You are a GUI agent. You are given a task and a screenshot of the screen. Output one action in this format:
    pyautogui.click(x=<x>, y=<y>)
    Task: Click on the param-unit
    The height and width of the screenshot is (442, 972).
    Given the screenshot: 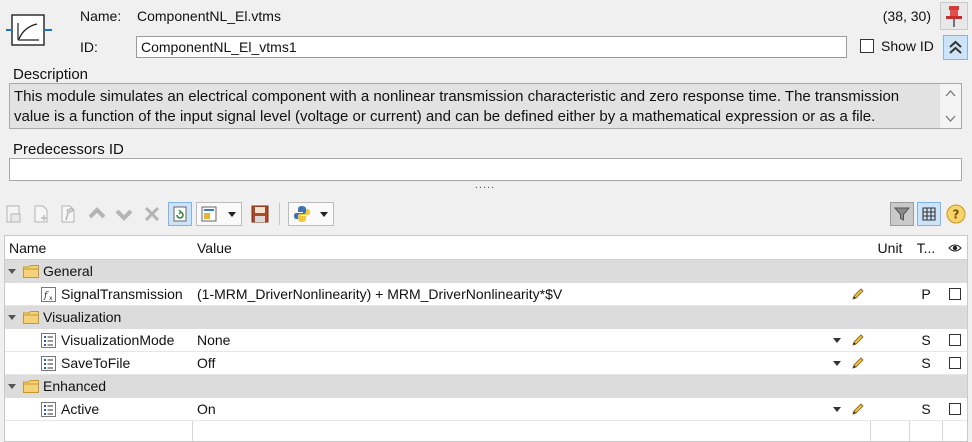 What is the action you would take?
    pyautogui.click(x=890, y=340)
    